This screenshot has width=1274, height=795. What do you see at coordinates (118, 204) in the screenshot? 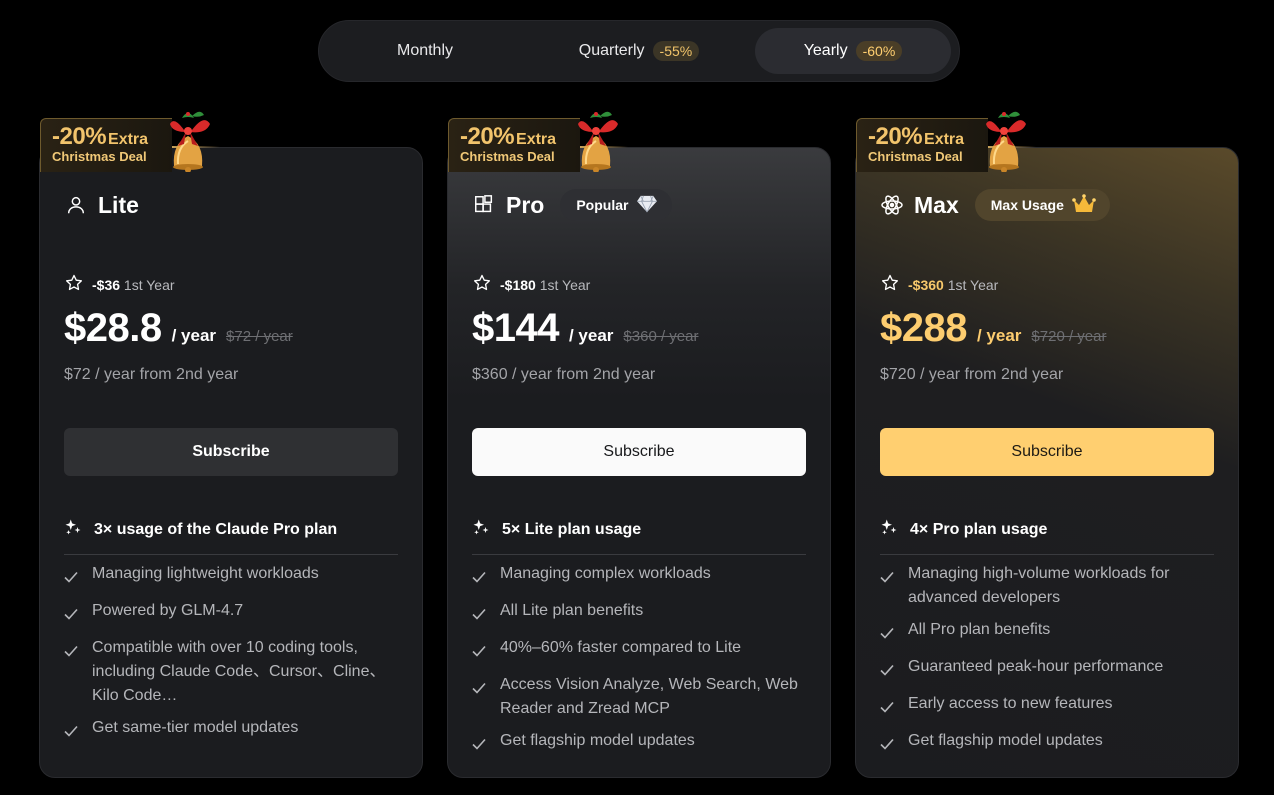
I see `plan-name: Lite` at bounding box center [118, 204].